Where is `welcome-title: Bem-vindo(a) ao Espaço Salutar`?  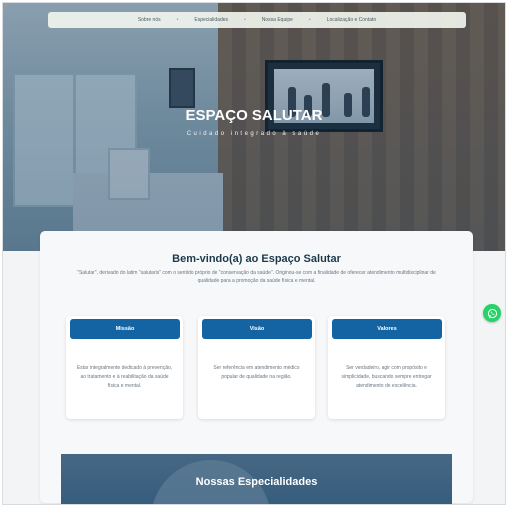 welcome-title: Bem-vindo(a) ao Espaço Salutar is located at coordinates (256, 259).